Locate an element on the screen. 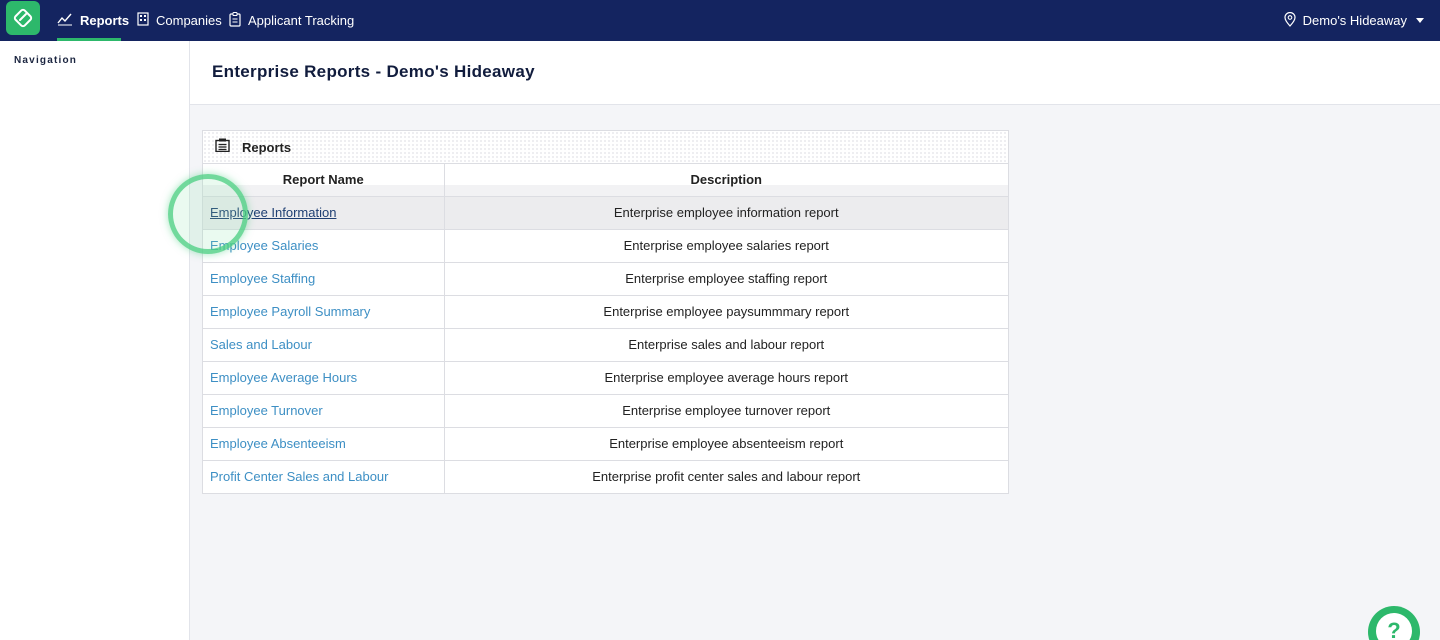 This screenshot has height=640, width=1440. report-description: Enterprise employee average hours report is located at coordinates (726, 378).